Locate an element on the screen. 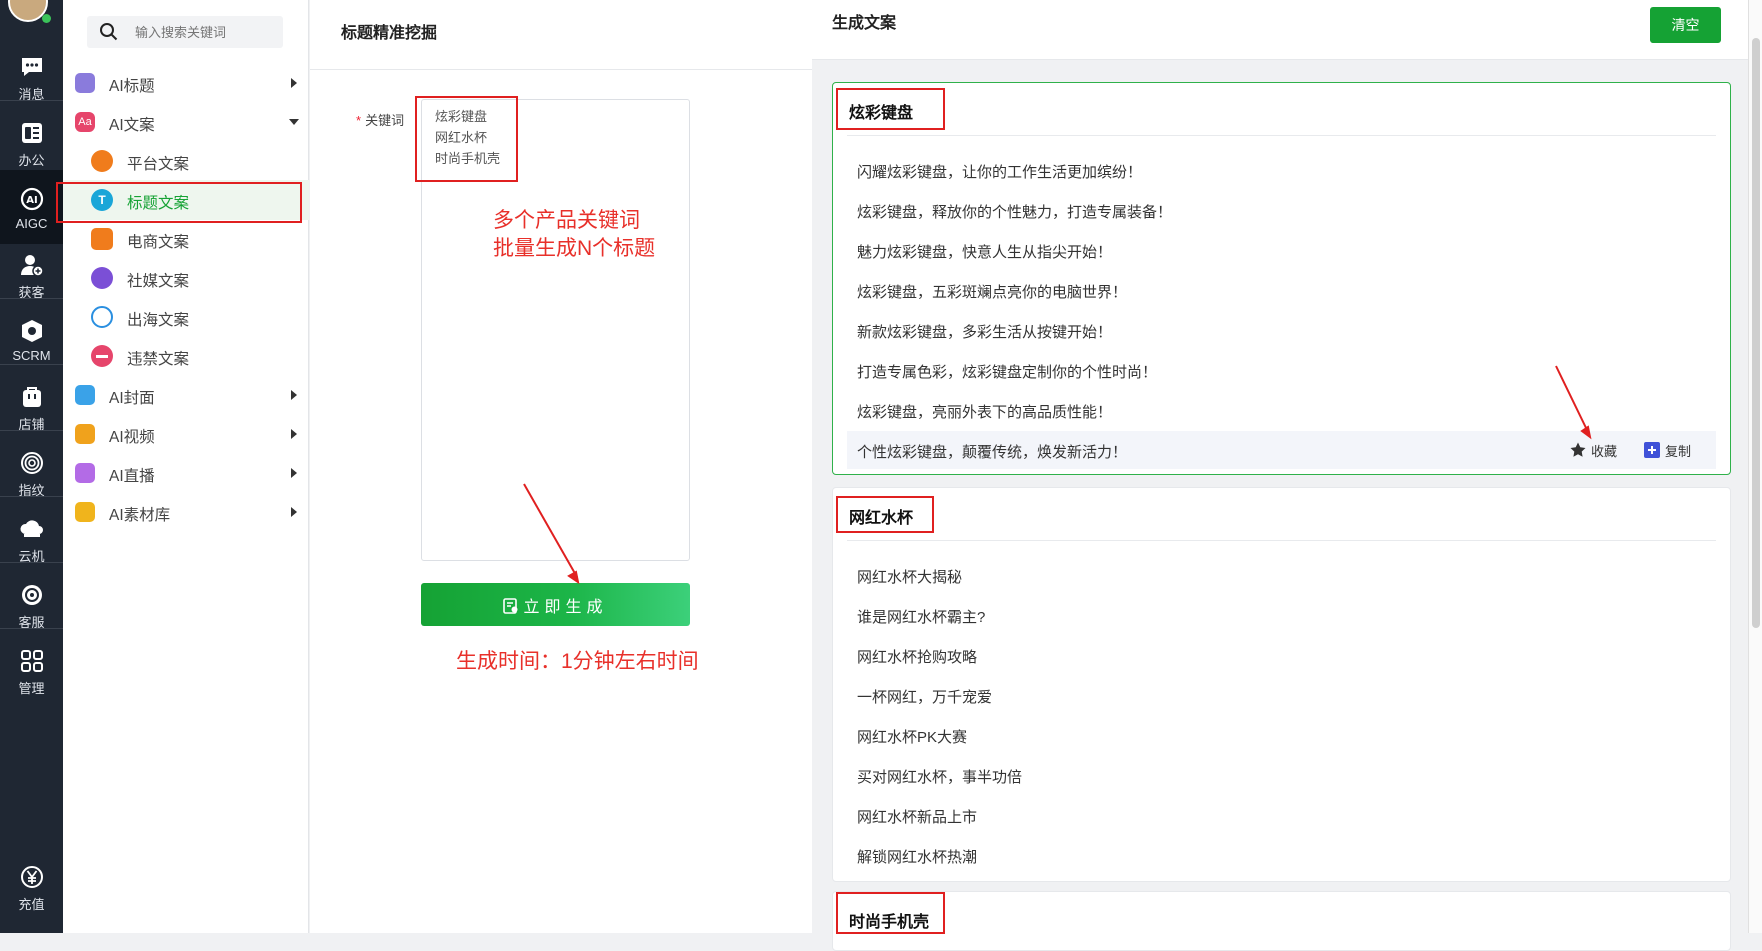  required-mark: * is located at coordinates (359, 120).